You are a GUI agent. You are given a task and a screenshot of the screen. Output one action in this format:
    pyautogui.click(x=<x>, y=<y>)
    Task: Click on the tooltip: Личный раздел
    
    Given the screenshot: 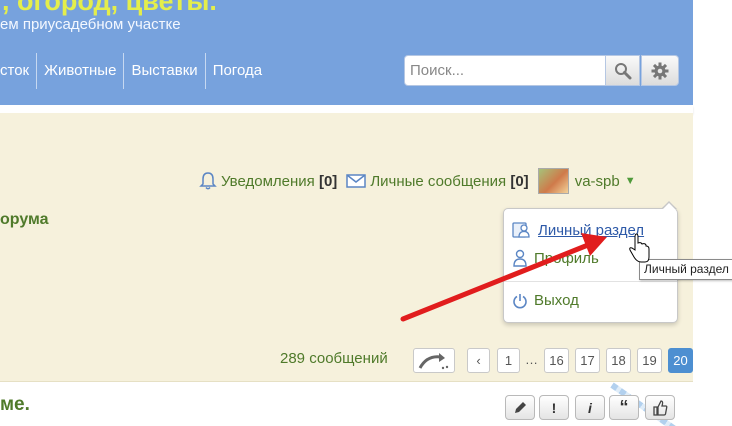 What is the action you would take?
    pyautogui.click(x=685, y=269)
    